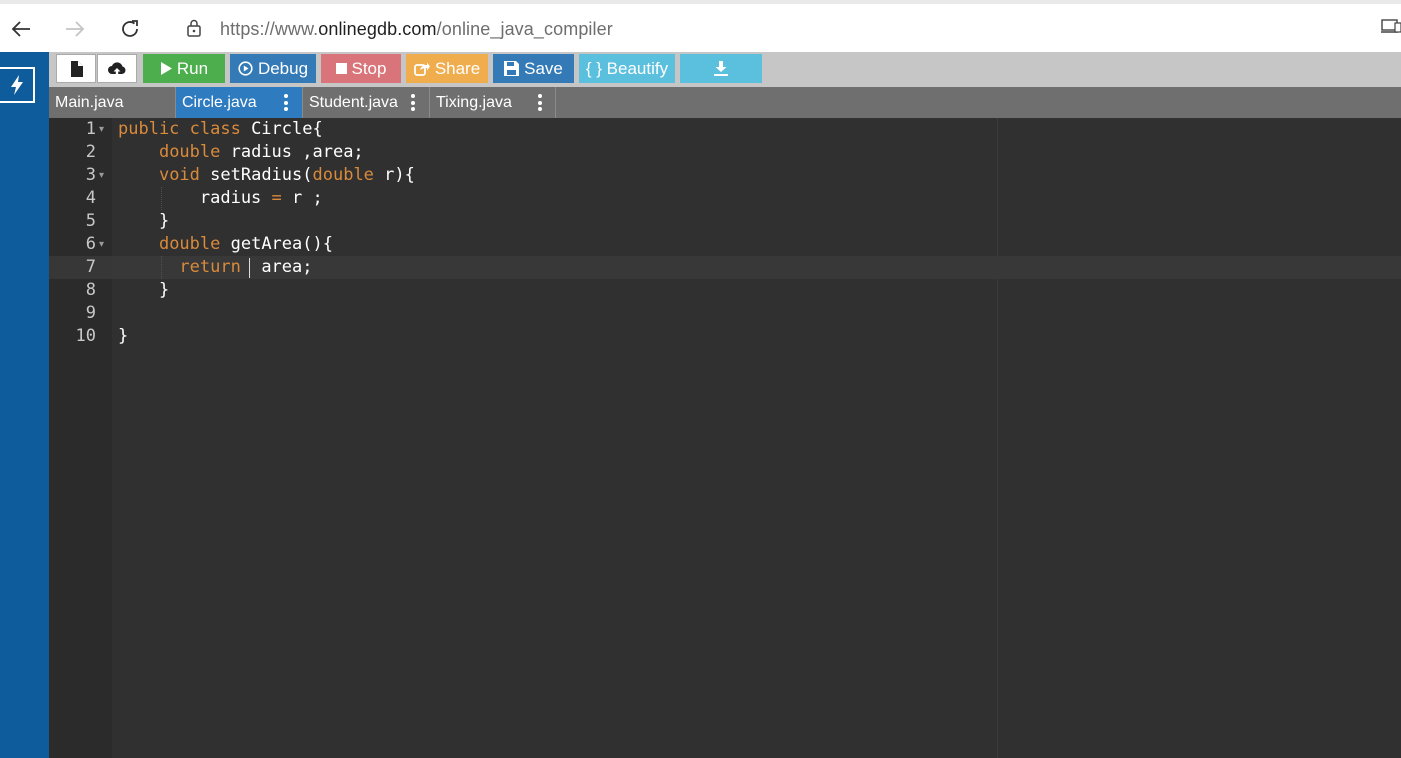 This screenshot has width=1401, height=758. Describe the element at coordinates (269, 29) in the screenshot. I see `url-scheme: https://www.` at that location.